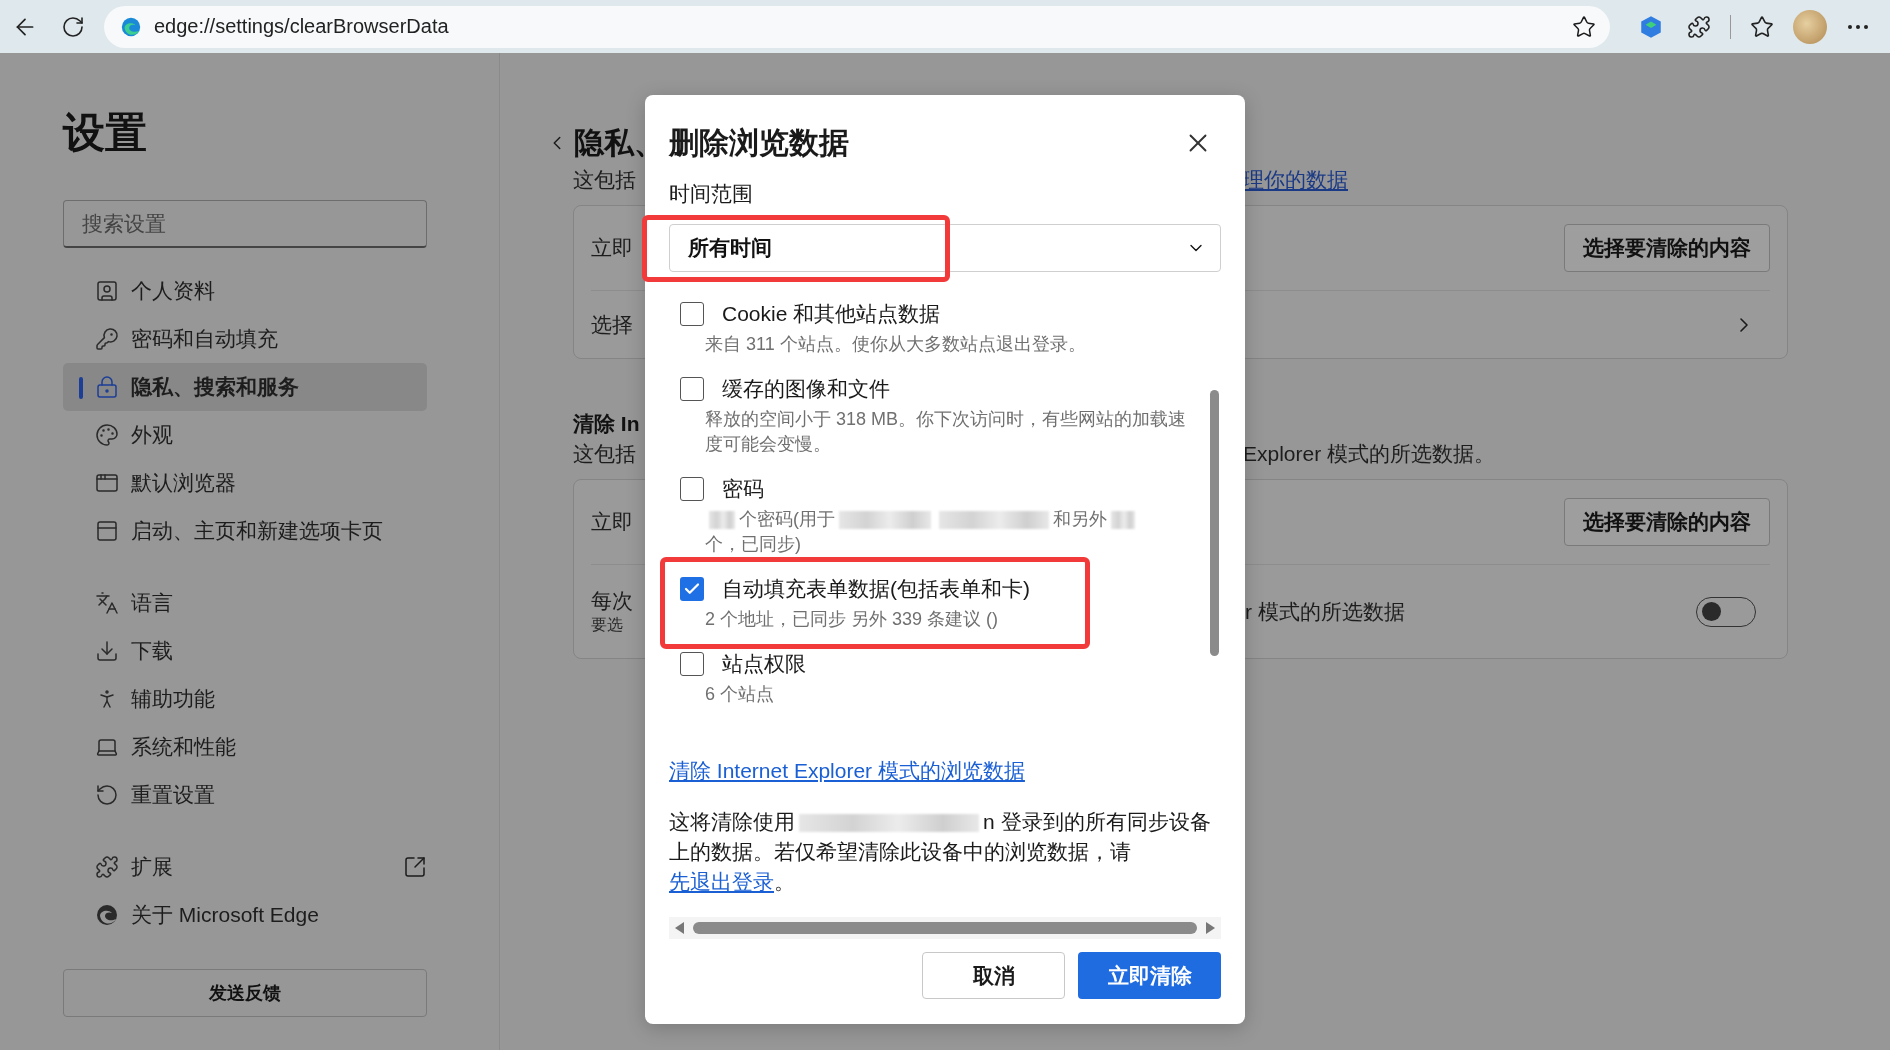 The height and width of the screenshot is (1050, 1890). Describe the element at coordinates (743, 489) in the screenshot. I see `option-label: 密码` at that location.